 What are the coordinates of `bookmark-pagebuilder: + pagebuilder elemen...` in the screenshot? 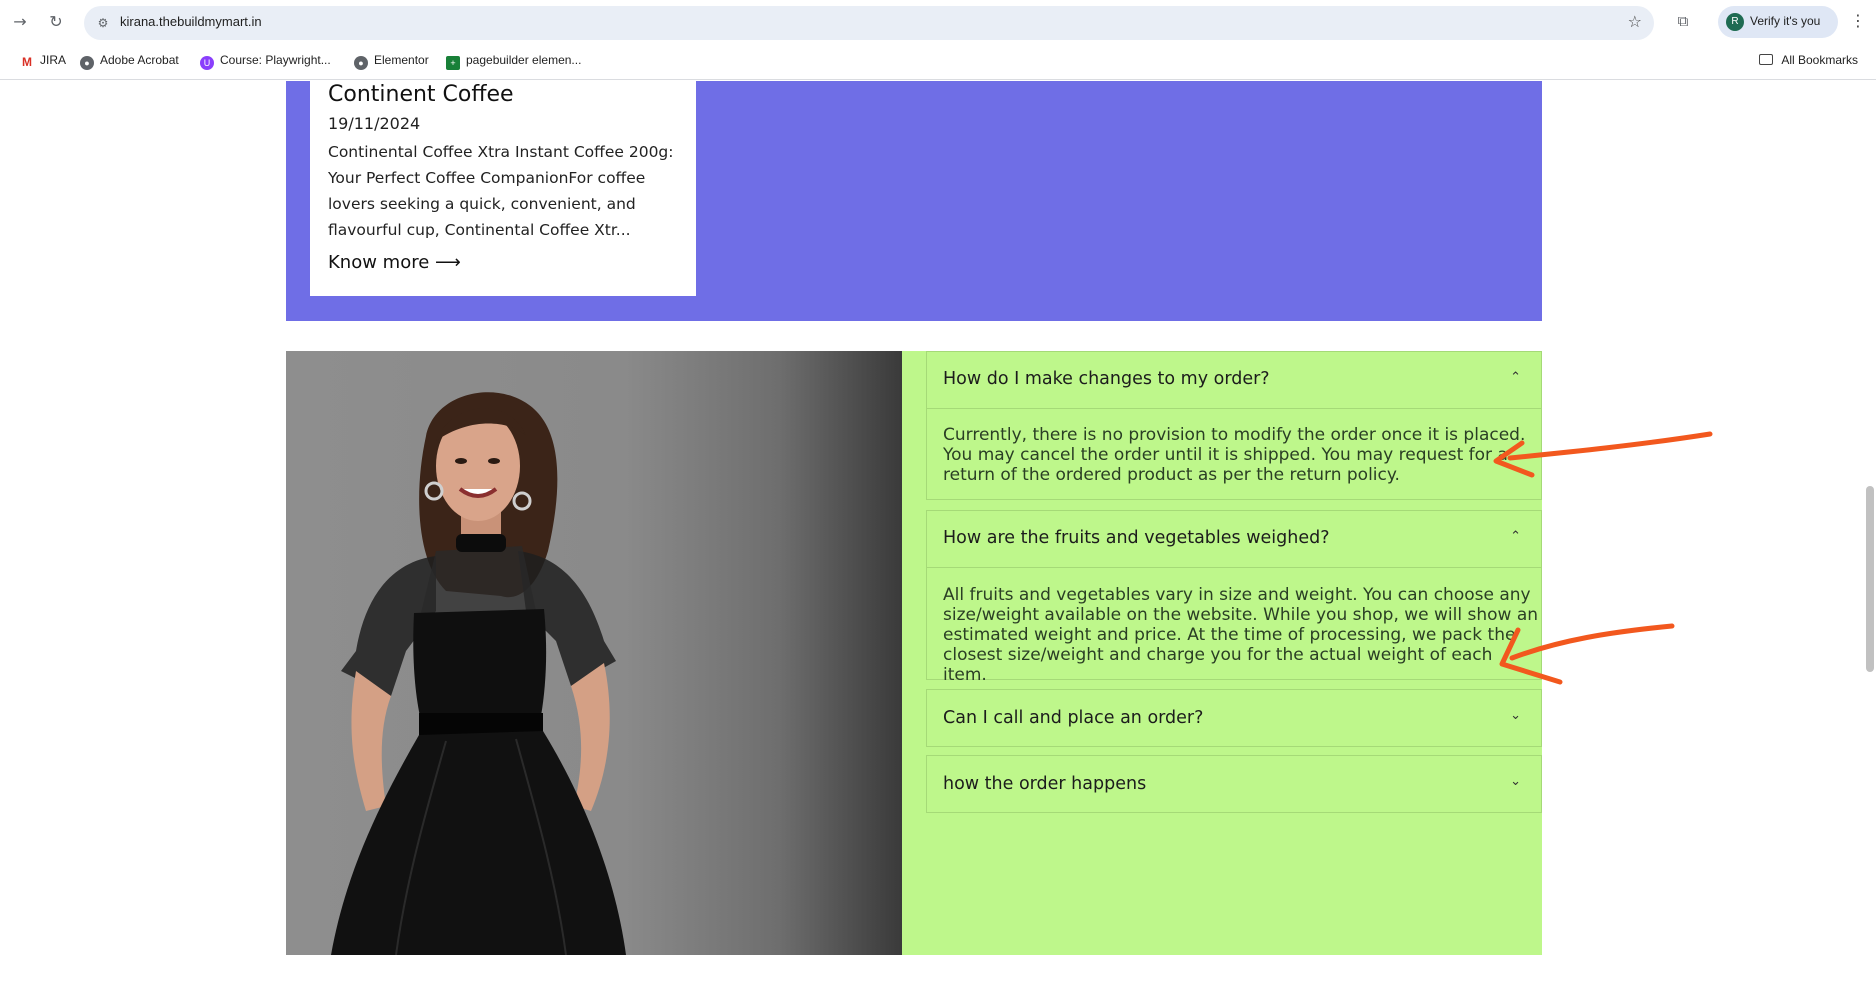 It's located at (513, 62).